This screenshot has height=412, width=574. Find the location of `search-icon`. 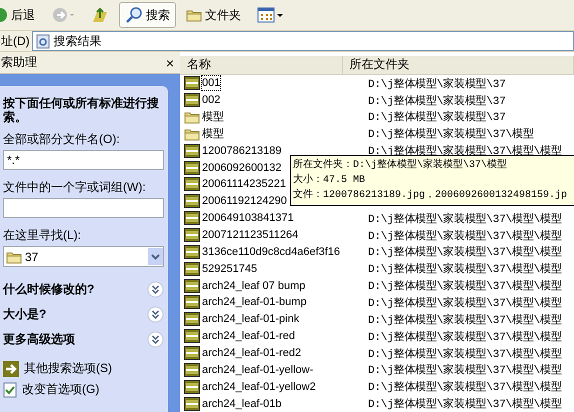

search-icon is located at coordinates (134, 15).